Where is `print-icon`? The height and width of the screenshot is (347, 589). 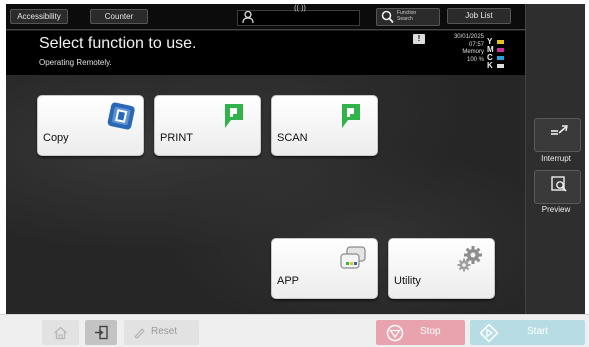 print-icon is located at coordinates (234, 116).